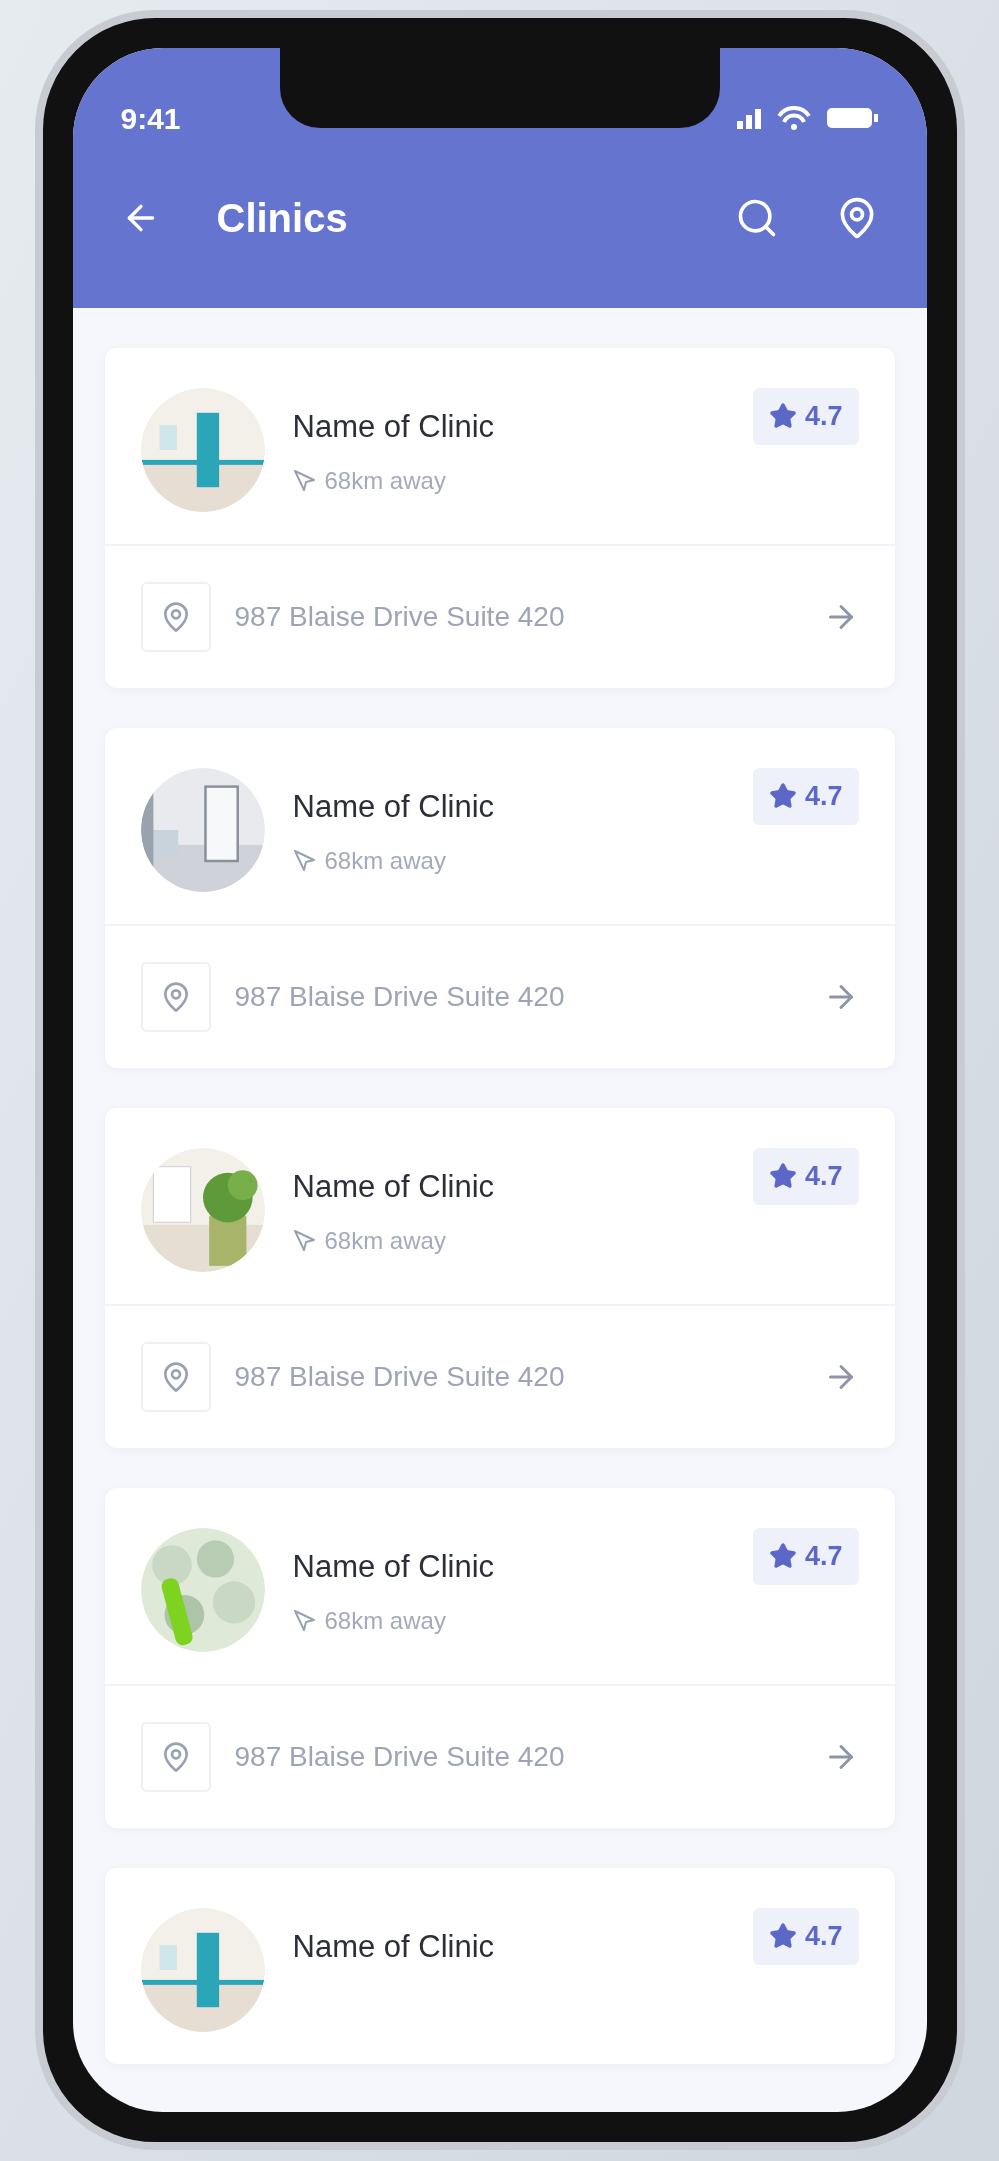  I want to click on status-time: 9:41, so click(150, 118).